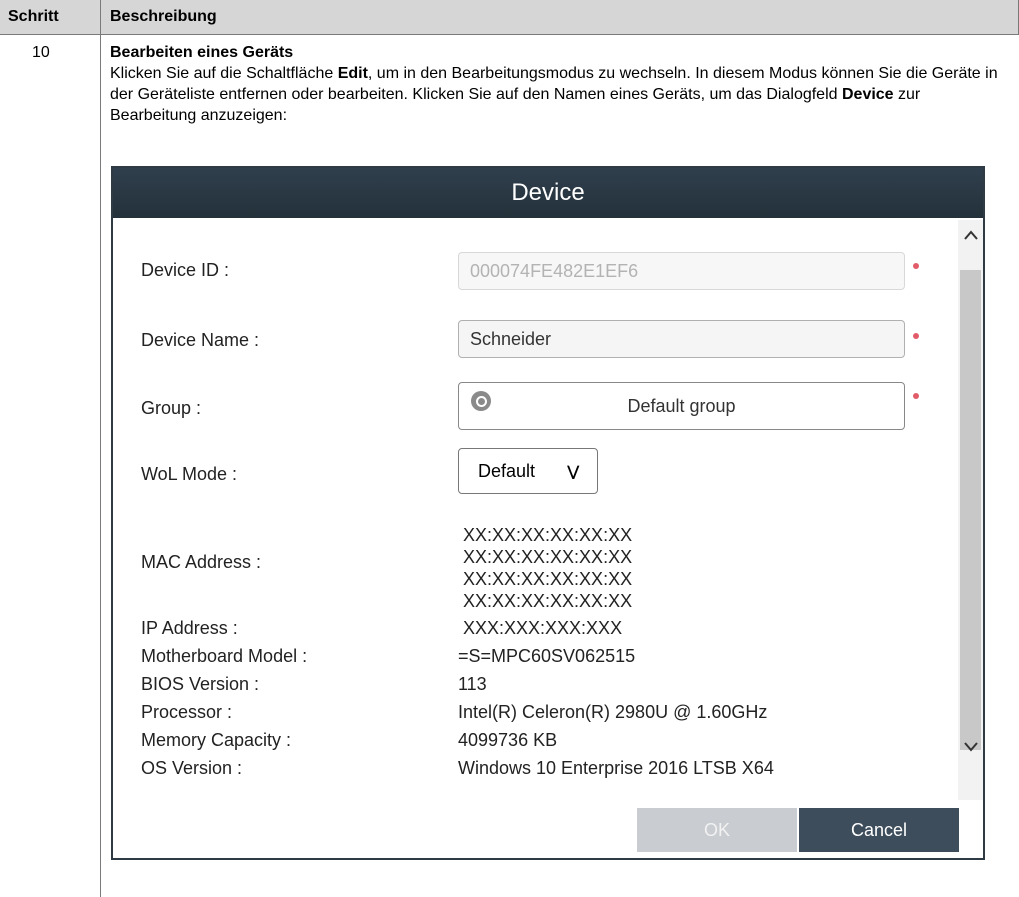 This screenshot has width=1019, height=897. What do you see at coordinates (543, 628) in the screenshot?
I see `ip-address-value: XXX:XXX:XXX:XXX` at bounding box center [543, 628].